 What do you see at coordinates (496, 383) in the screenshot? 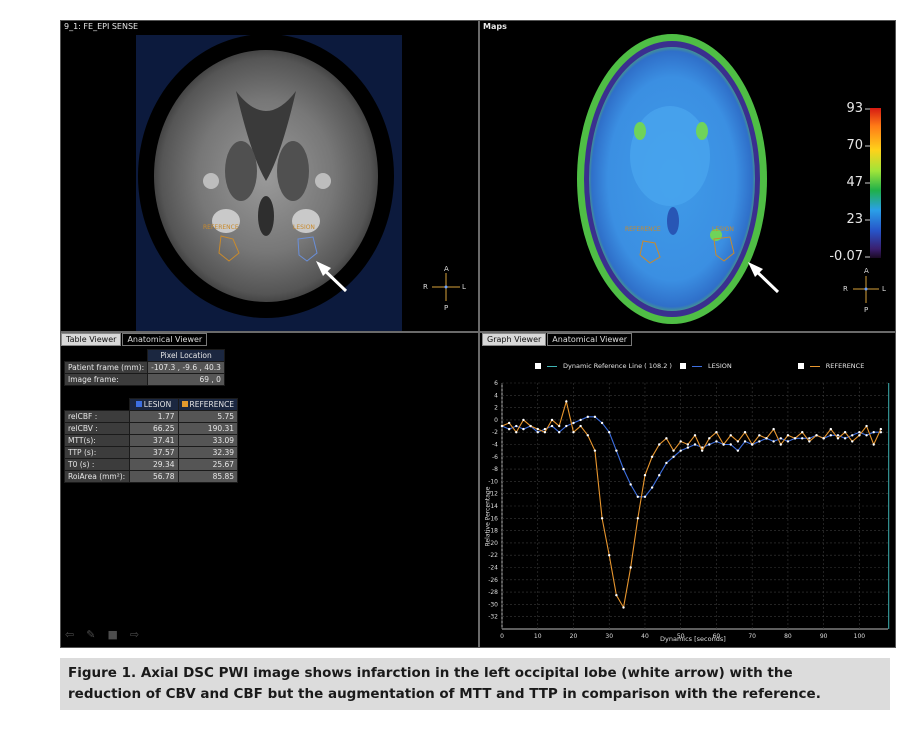
I see `y-tick-label: 6` at bounding box center [496, 383].